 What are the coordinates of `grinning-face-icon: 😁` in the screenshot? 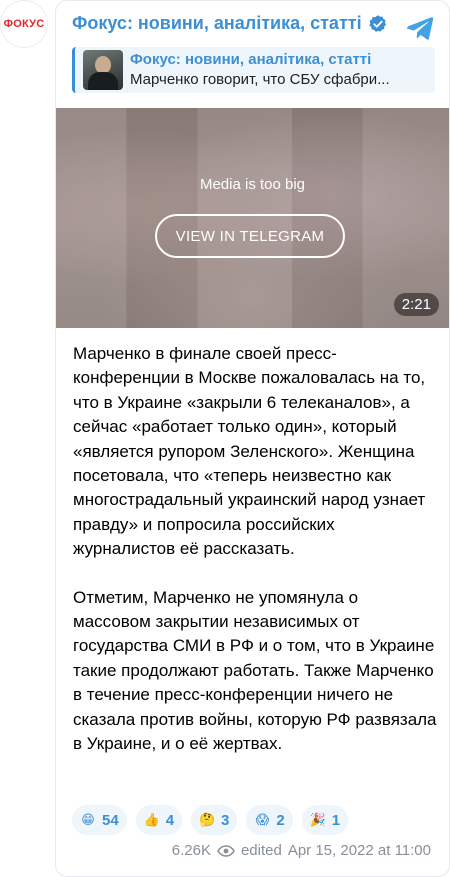 It's located at (88, 819).